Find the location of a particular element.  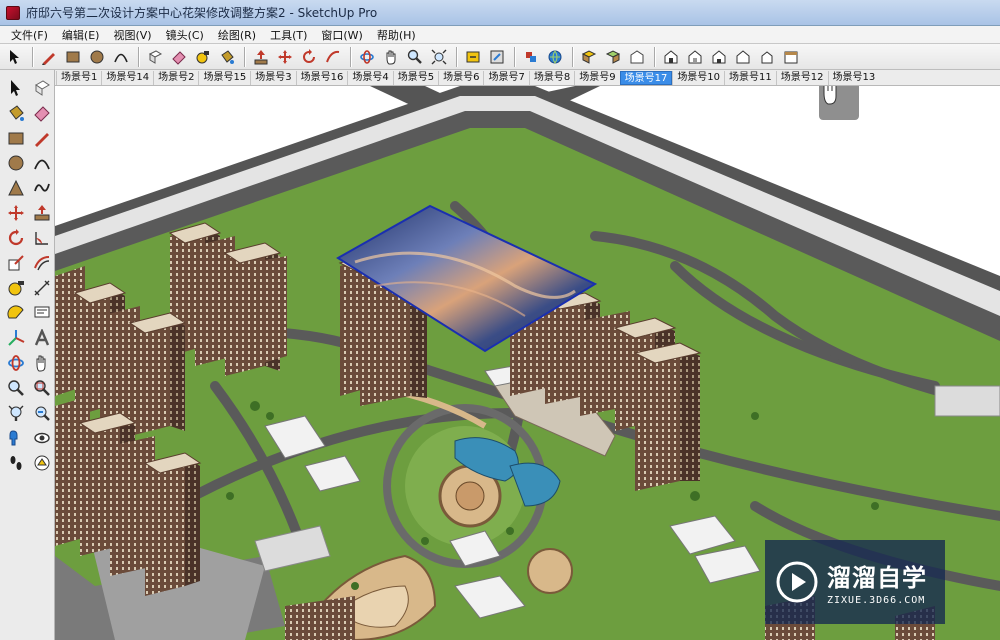

tab-scene-16: 场景号16 is located at coordinates (321, 78).